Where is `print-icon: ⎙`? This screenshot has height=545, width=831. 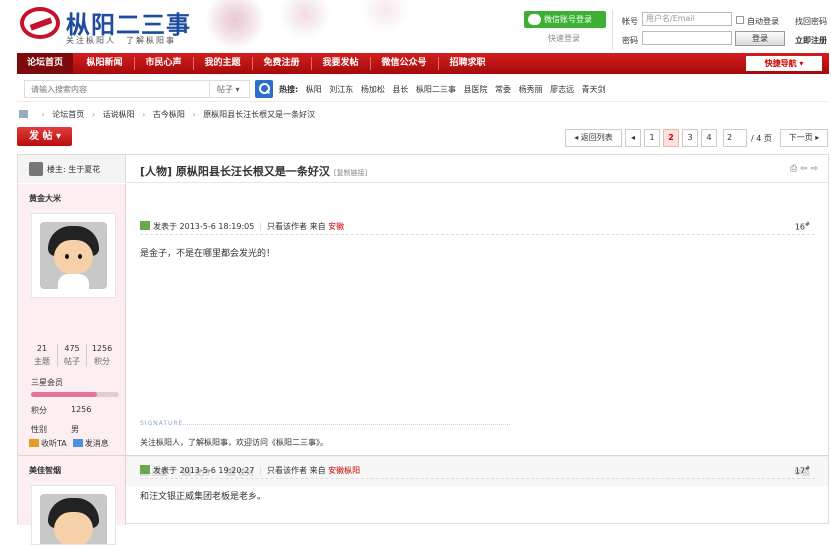
print-icon: ⎙ is located at coordinates (793, 169).